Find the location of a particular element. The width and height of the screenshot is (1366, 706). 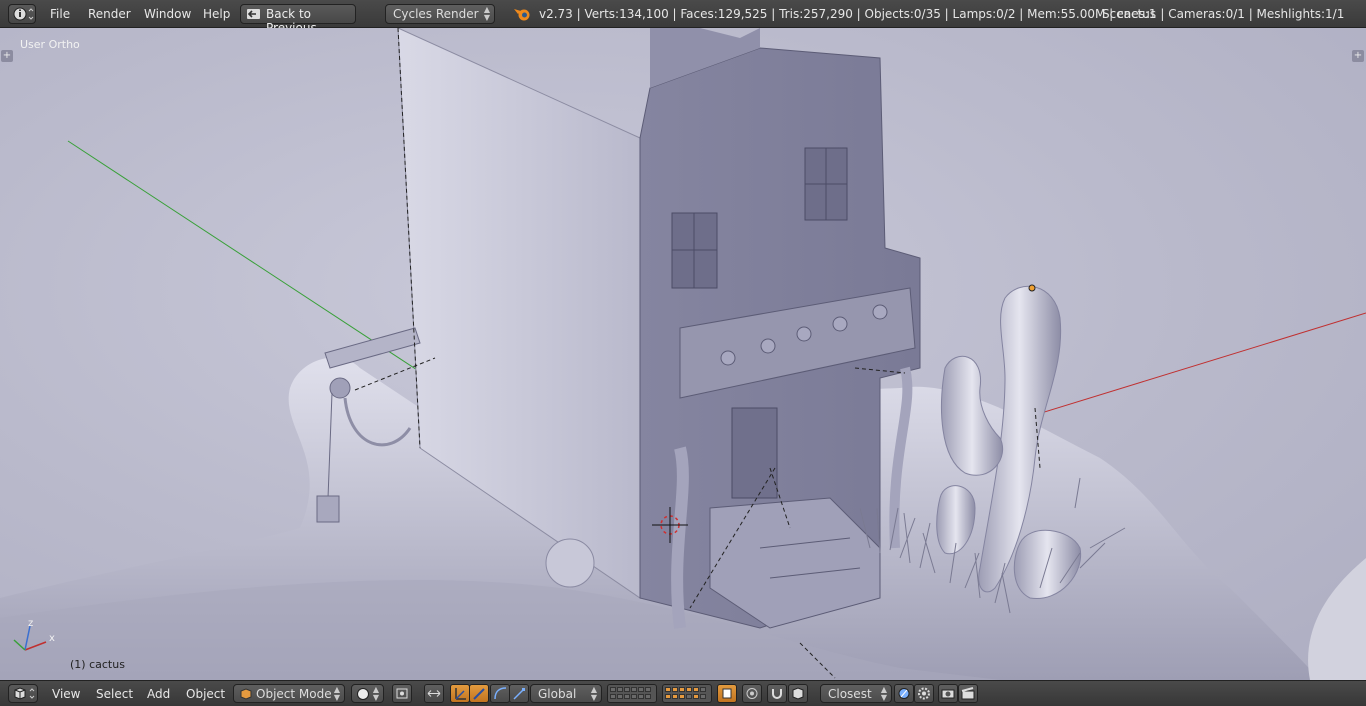

shrub is located at coordinates (570, 563).